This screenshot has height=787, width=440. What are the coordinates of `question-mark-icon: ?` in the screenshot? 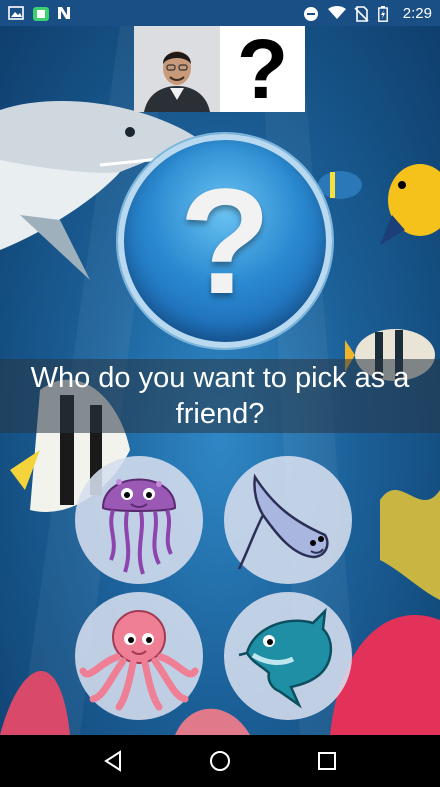 It's located at (225, 241).